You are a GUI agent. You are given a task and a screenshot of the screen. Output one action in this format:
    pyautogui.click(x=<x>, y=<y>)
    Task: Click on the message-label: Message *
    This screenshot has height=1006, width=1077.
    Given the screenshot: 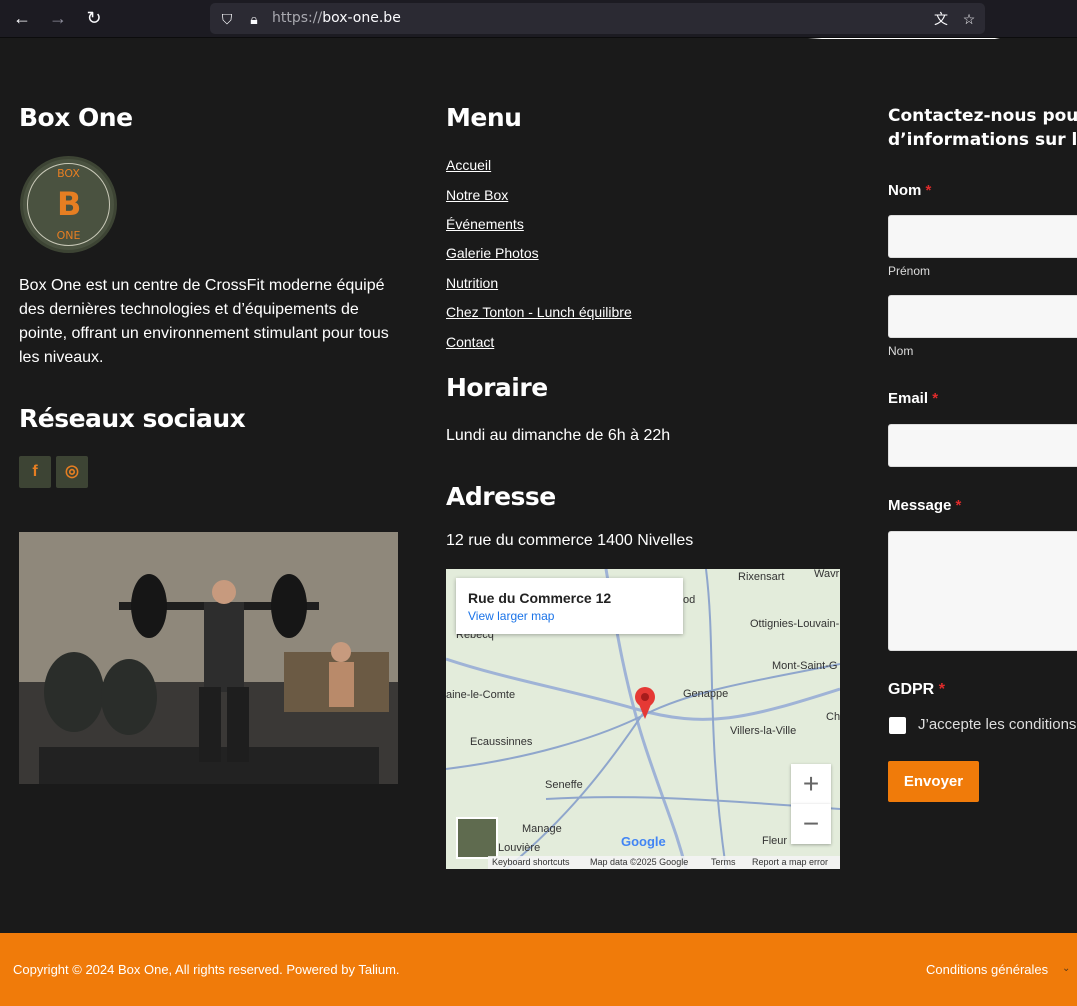 What is the action you would take?
    pyautogui.click(x=925, y=505)
    